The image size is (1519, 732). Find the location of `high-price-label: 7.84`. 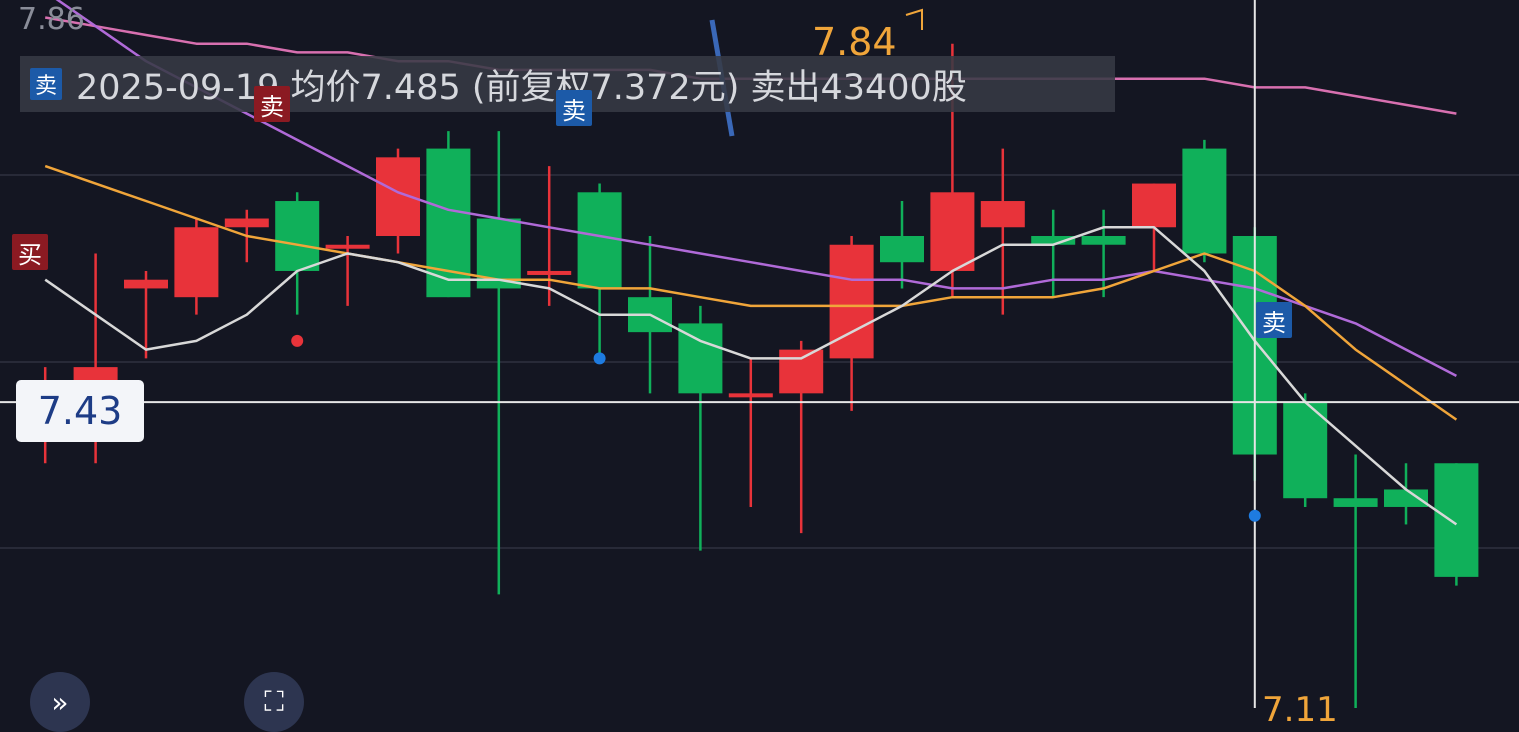

high-price-label: 7.84 is located at coordinates (854, 42).